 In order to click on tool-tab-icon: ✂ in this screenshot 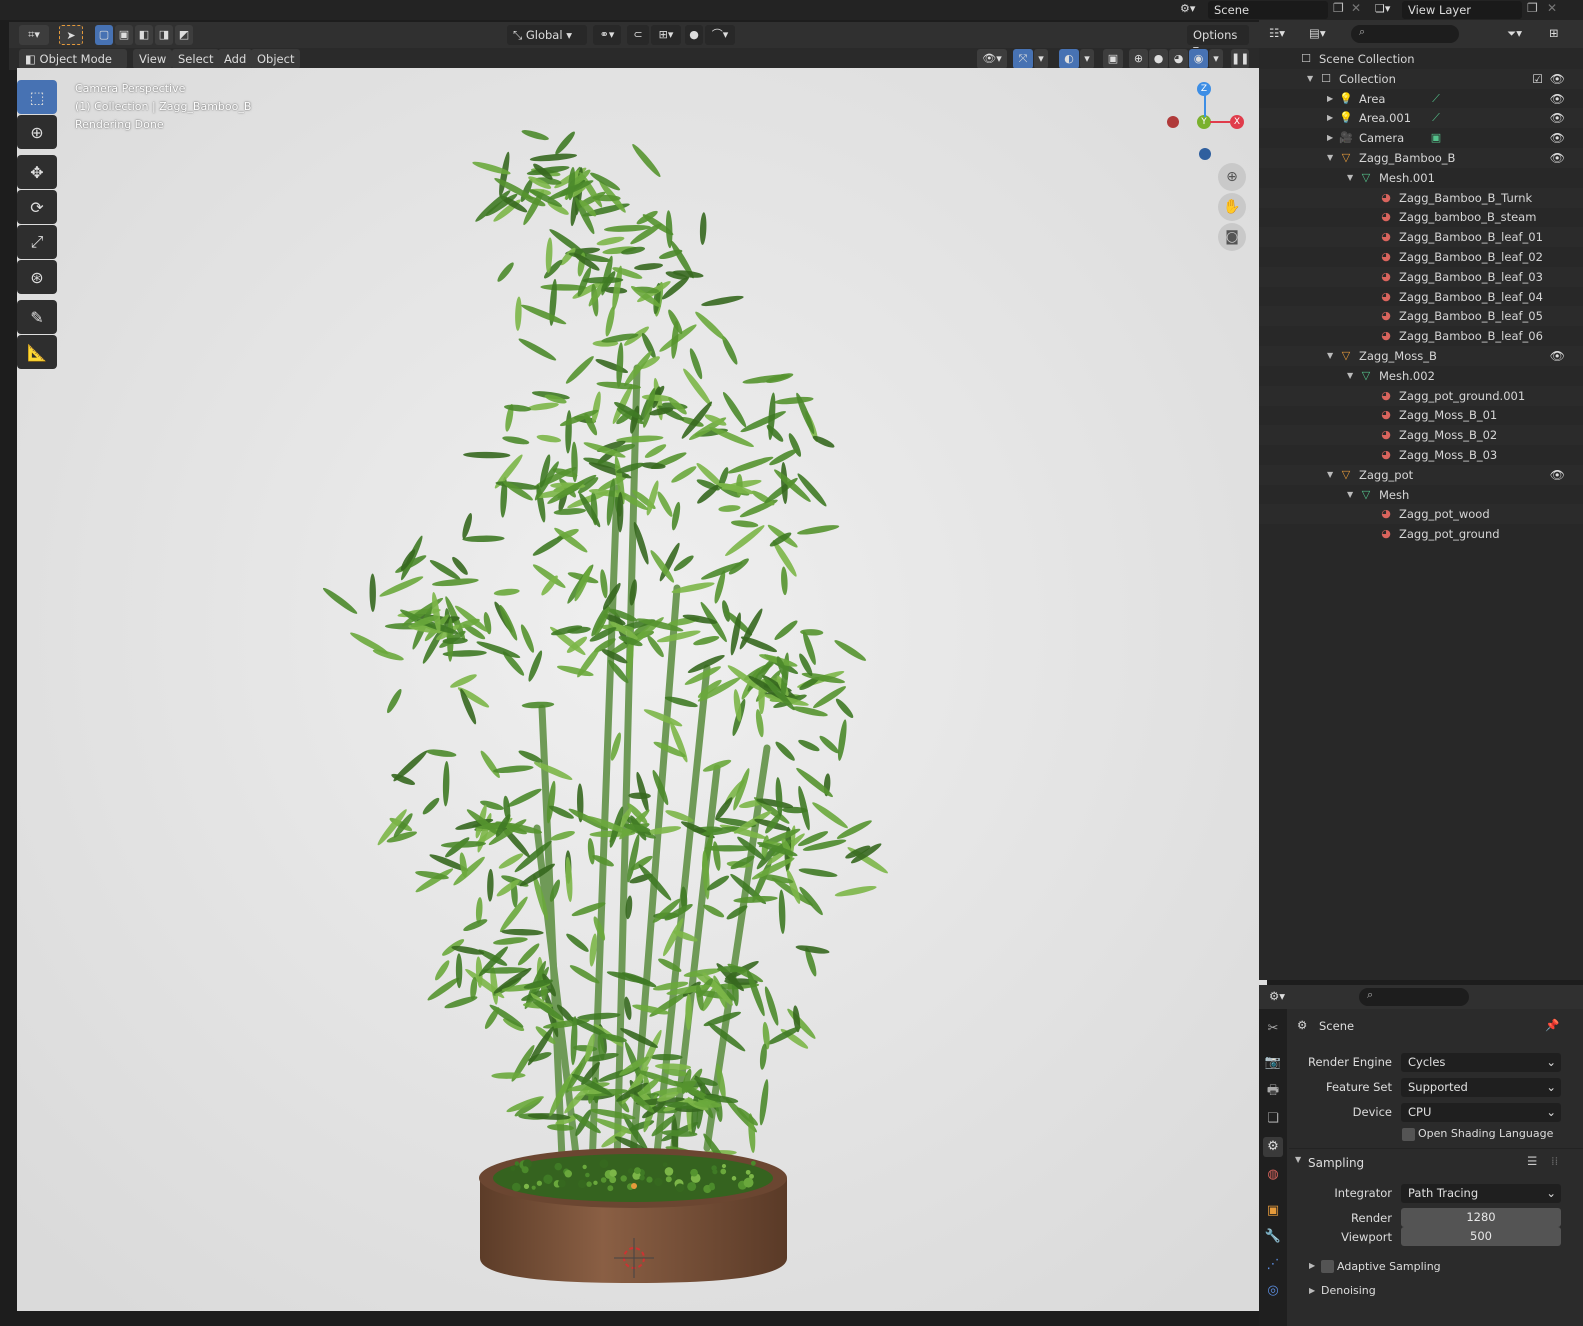, I will do `click(1273, 1029)`.